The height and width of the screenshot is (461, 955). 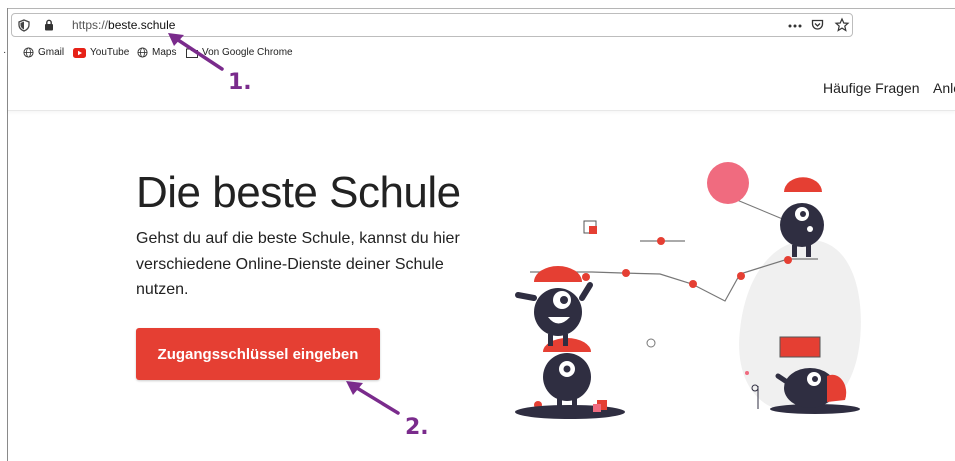 I want to click on nav-faq-link: Häufige Fragen, so click(x=871, y=88).